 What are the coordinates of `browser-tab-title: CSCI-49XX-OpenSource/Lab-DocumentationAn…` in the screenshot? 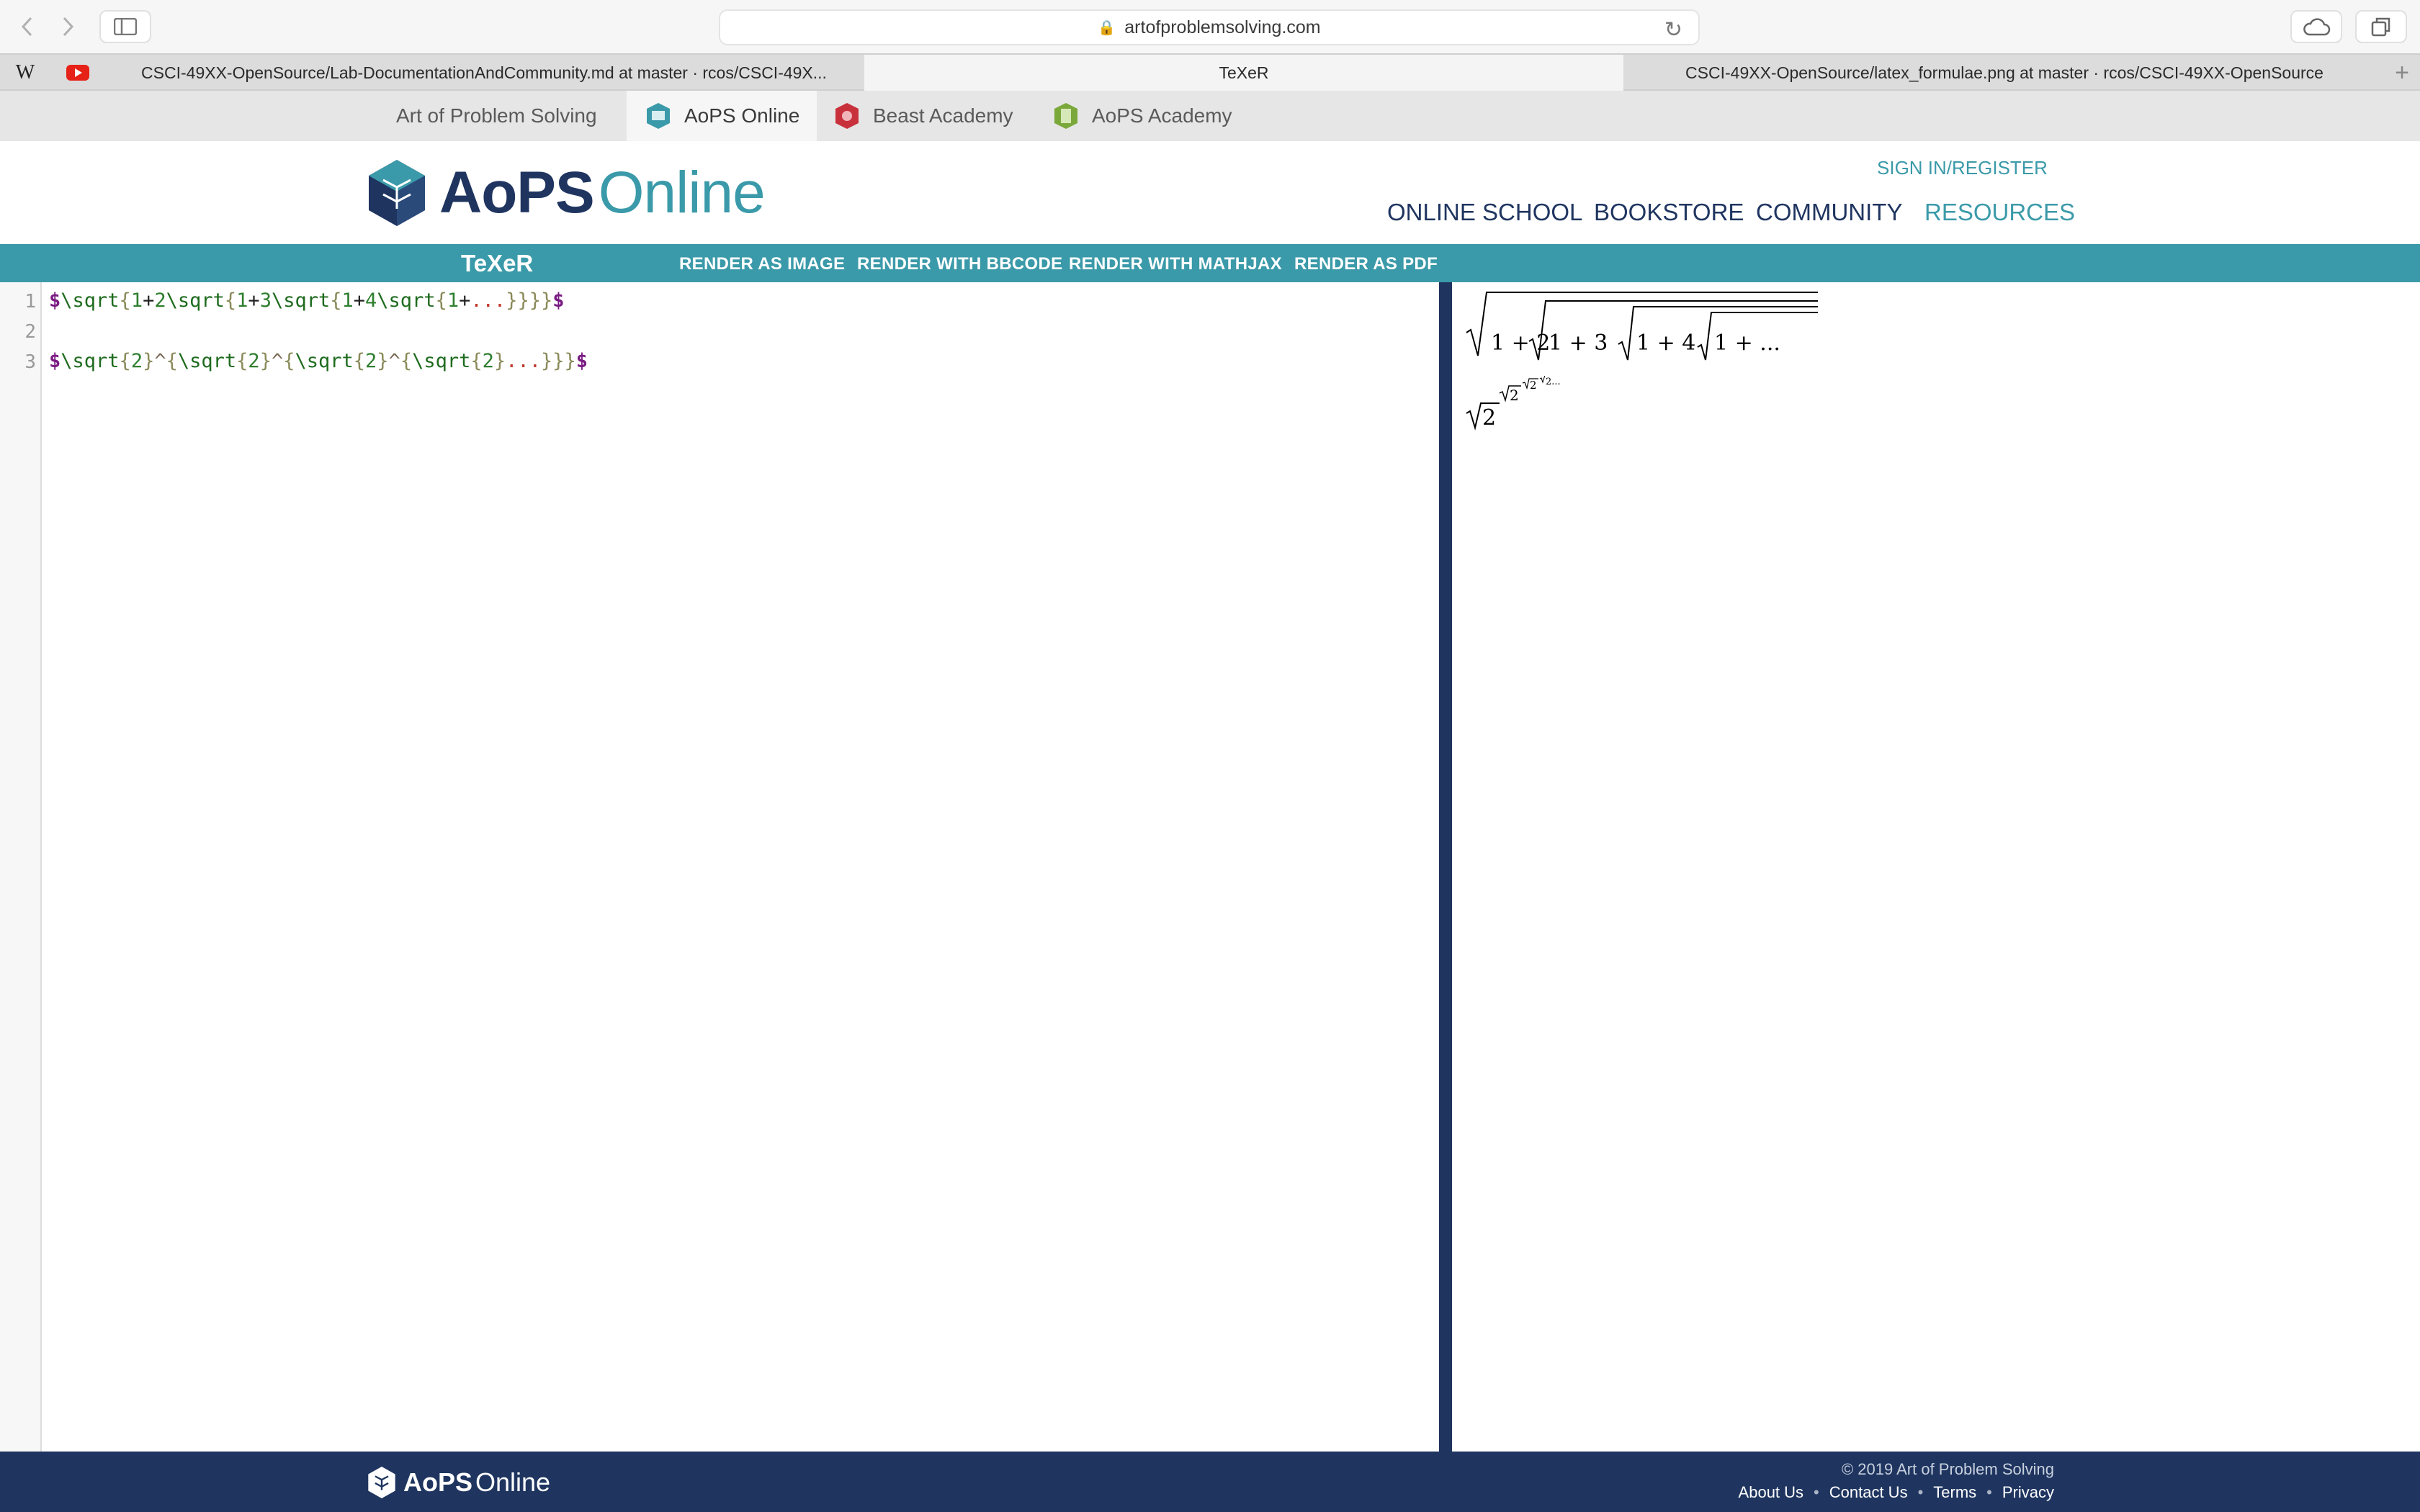 It's located at (484, 72).